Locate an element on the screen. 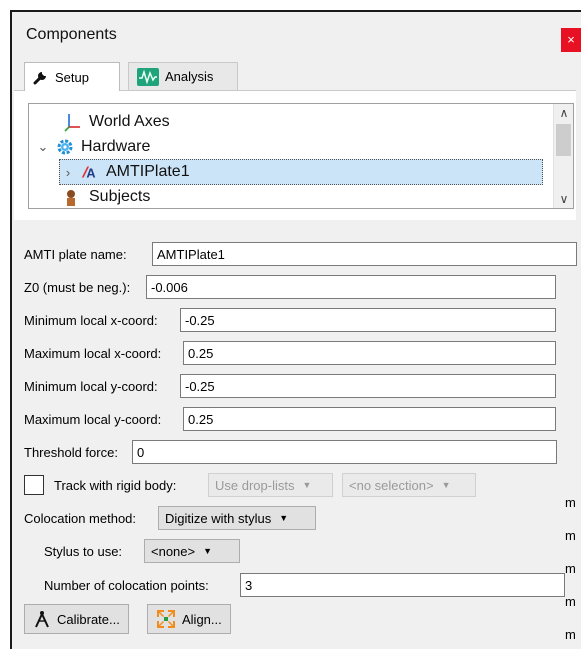 Image resolution: width=581 pixels, height=649 pixels. subject-icon is located at coordinates (71, 198).